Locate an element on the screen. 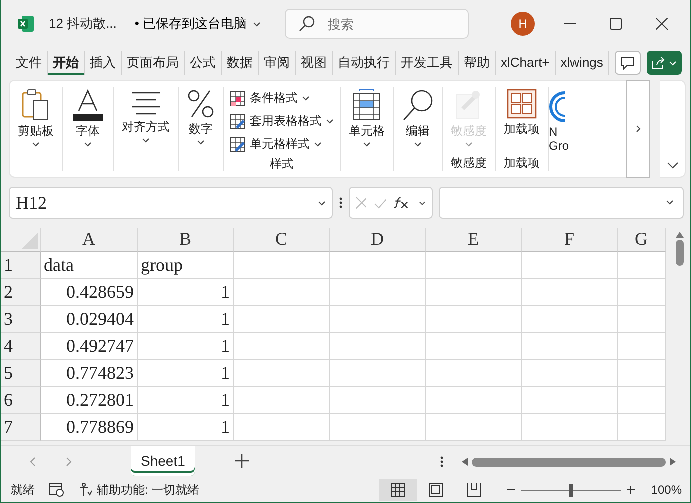 This screenshot has width=691, height=503. row-header: 7 is located at coordinates (21, 427).